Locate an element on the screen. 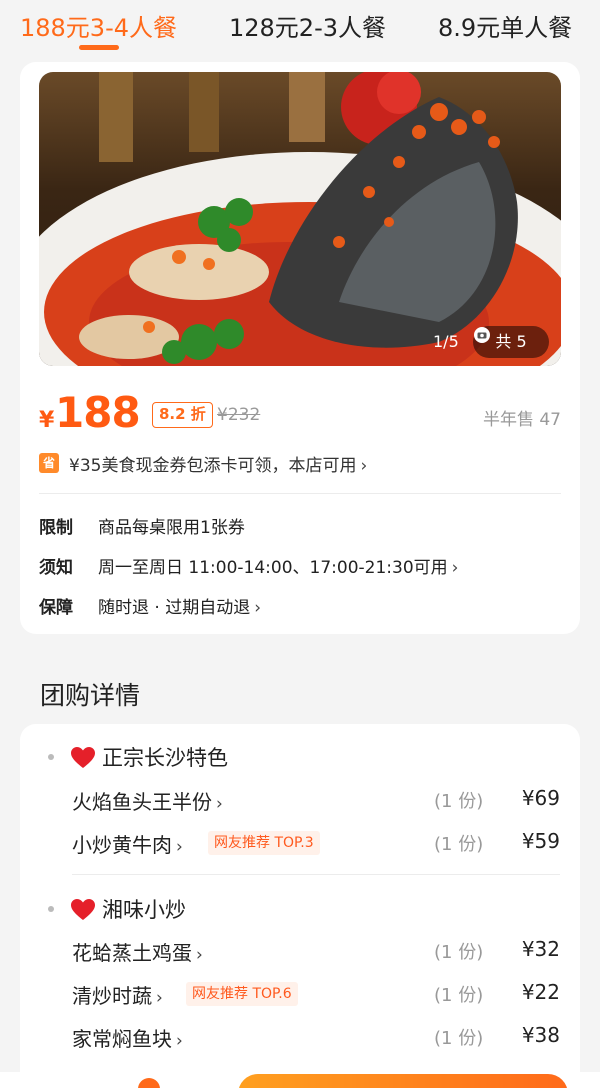 The width and height of the screenshot is (600, 1088). menu-item: 清炒时蔬 › 网友推荐 TOP.6 (1 份) ¥22 is located at coordinates (316, 995).